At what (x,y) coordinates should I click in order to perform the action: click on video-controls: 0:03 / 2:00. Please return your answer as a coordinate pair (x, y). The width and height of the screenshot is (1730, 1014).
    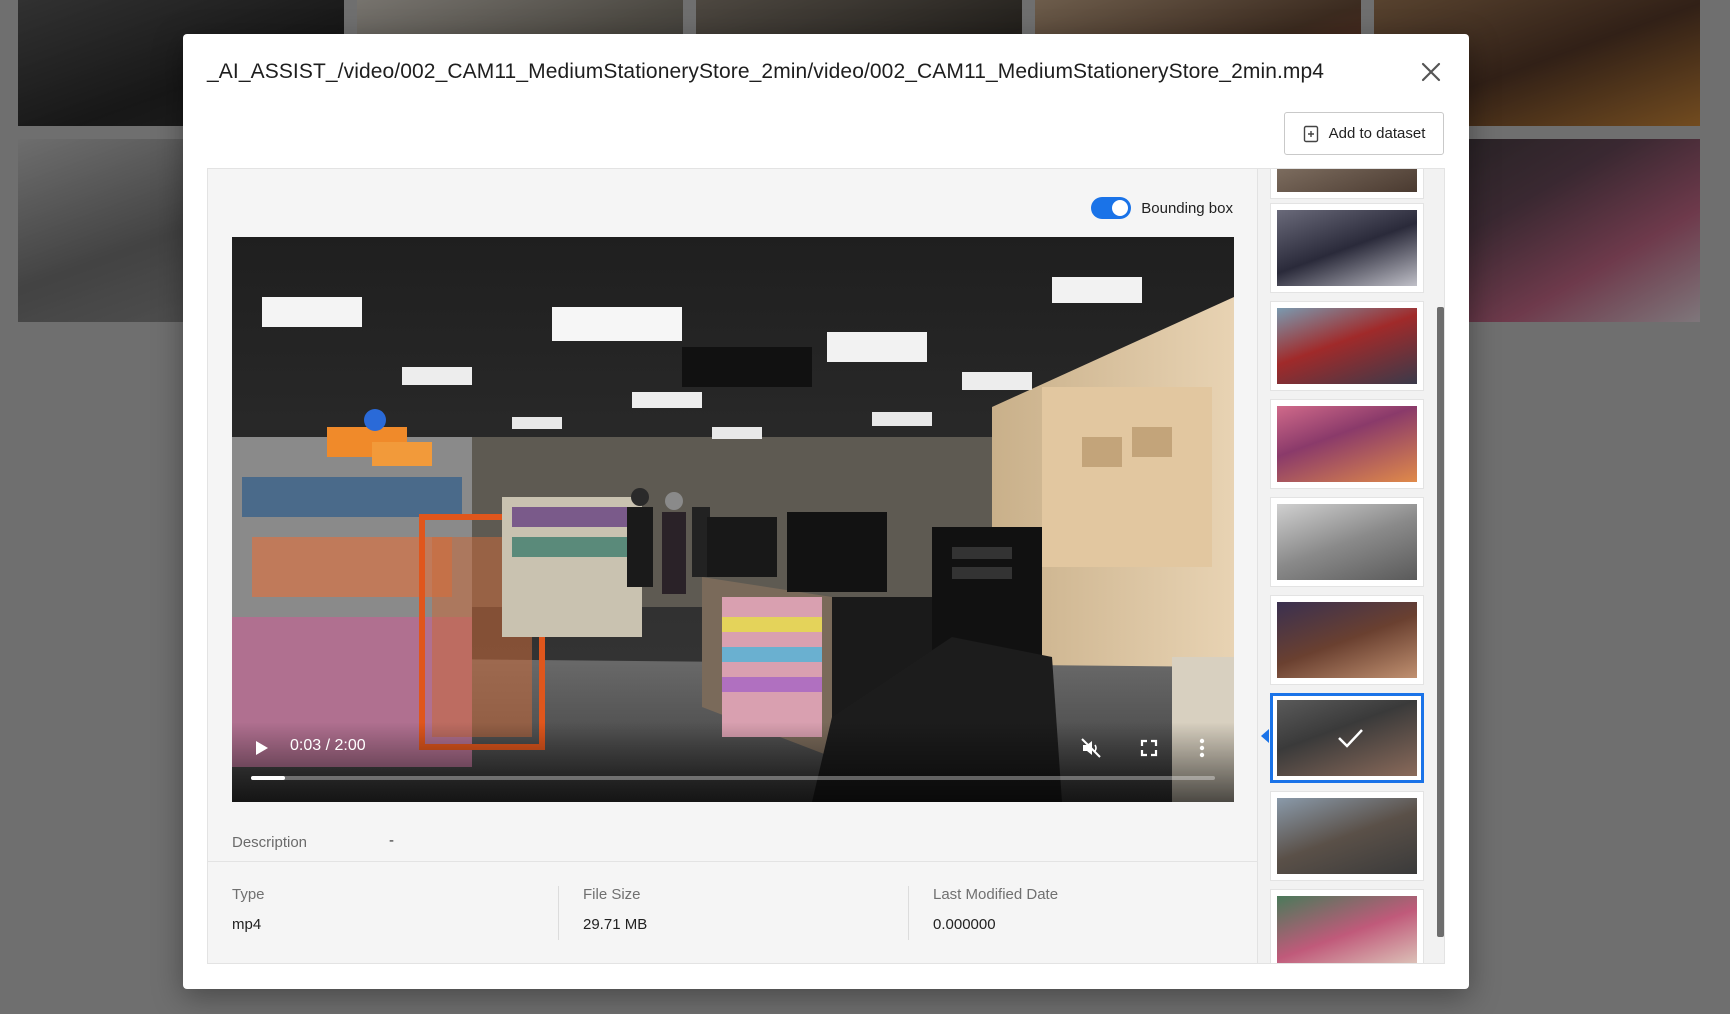
    Looking at the image, I should click on (733, 762).